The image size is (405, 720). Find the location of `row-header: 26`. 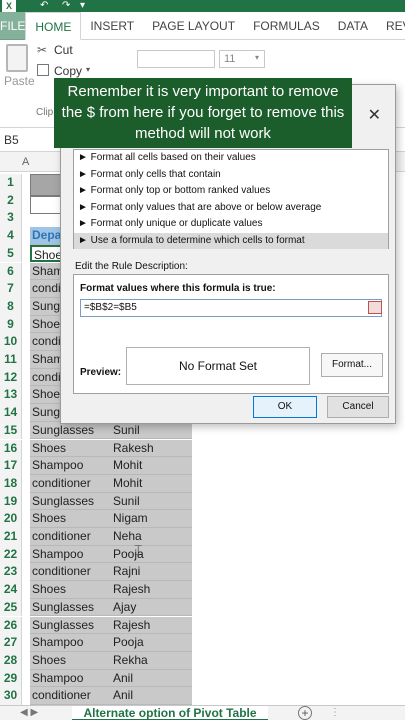

row-header: 26 is located at coordinates (11, 625).